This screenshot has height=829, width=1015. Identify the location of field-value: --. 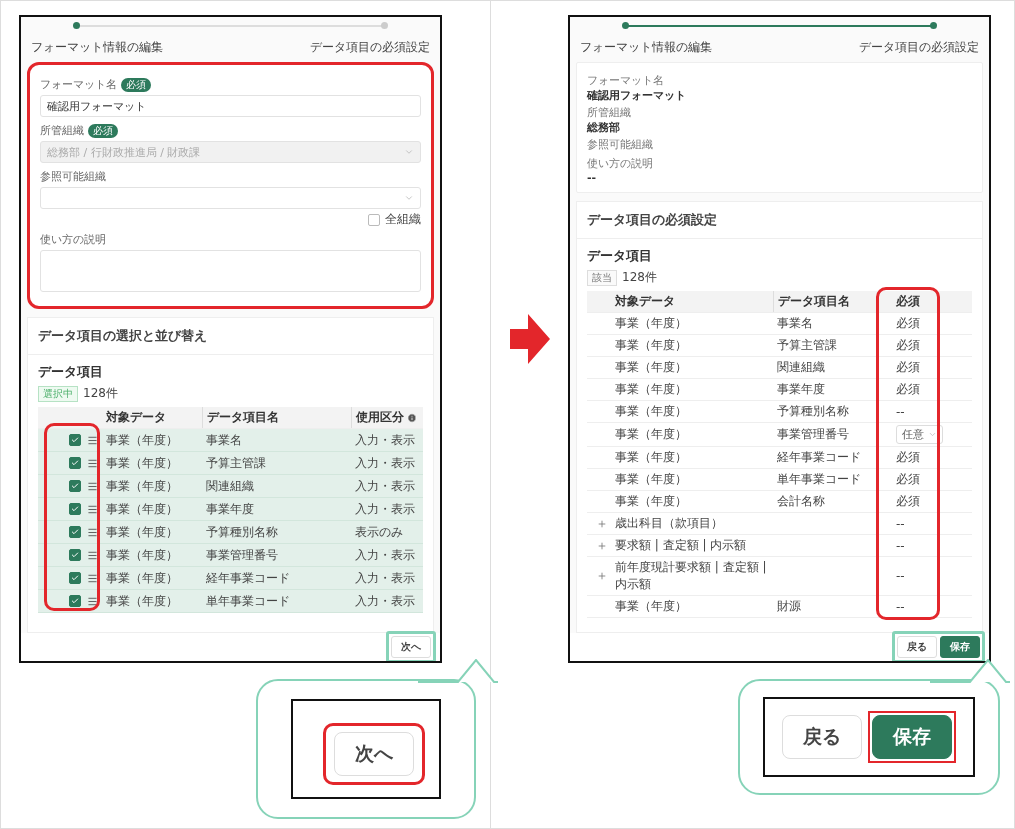
(592, 177).